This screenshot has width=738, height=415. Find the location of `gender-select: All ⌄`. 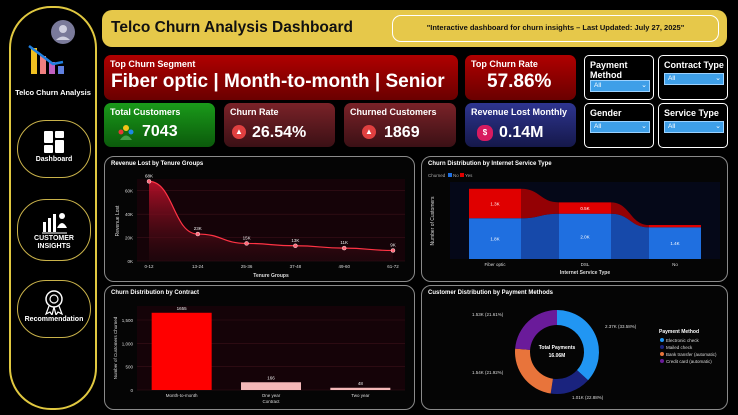

gender-select: All ⌄ is located at coordinates (620, 127).